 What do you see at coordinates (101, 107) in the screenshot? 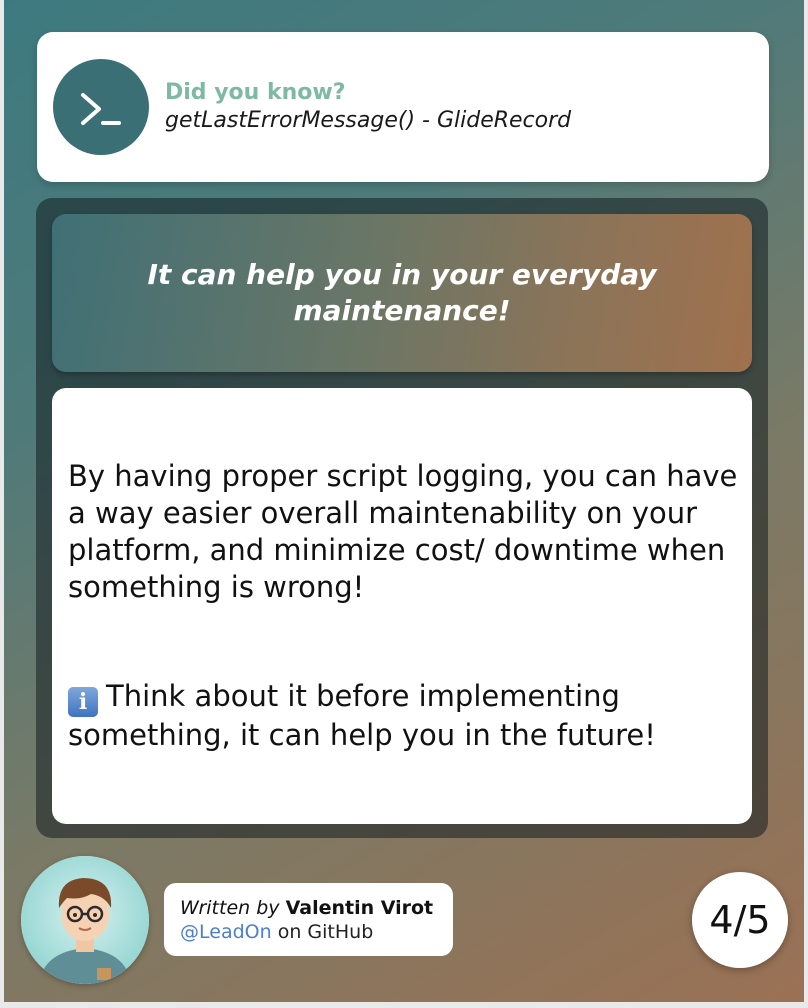
I see `terminal-icon` at bounding box center [101, 107].